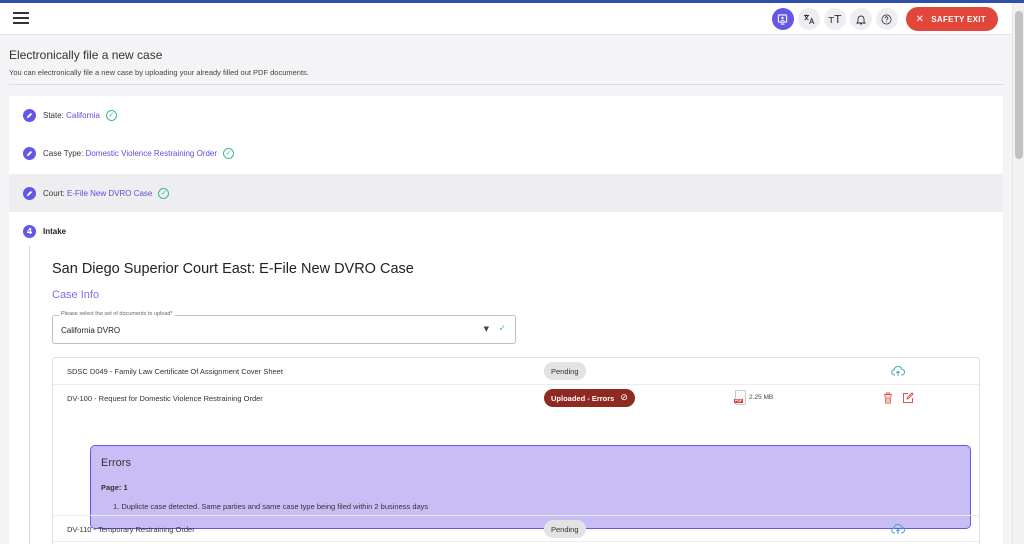 The height and width of the screenshot is (544, 1024). I want to click on scrollbar-thumb, so click(1019, 85).